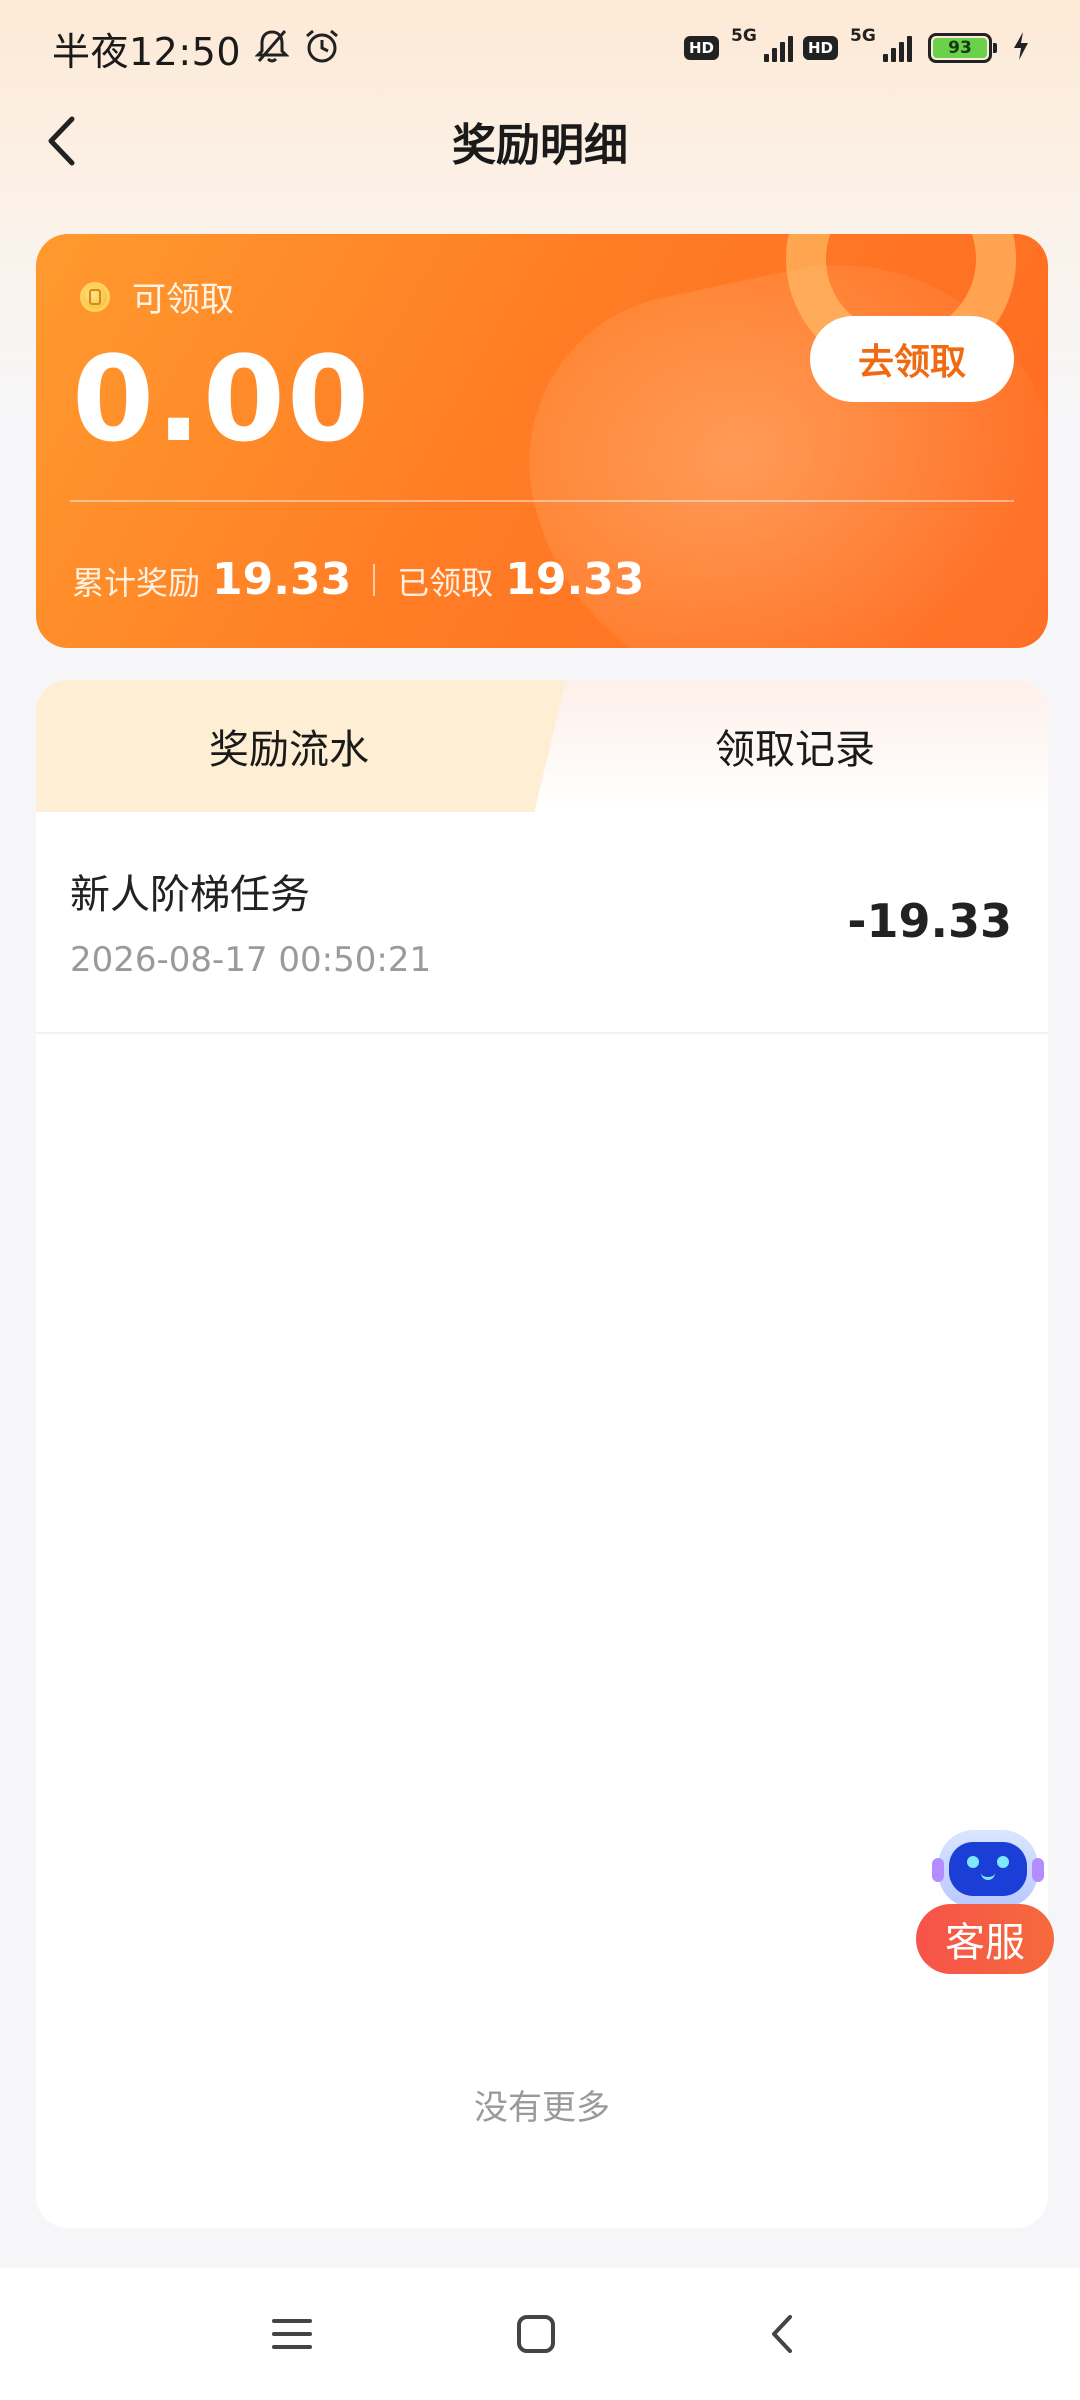 This screenshot has height=2400, width=1080. Describe the element at coordinates (575, 579) in the screenshot. I see `claimed-value: 19.33` at that location.